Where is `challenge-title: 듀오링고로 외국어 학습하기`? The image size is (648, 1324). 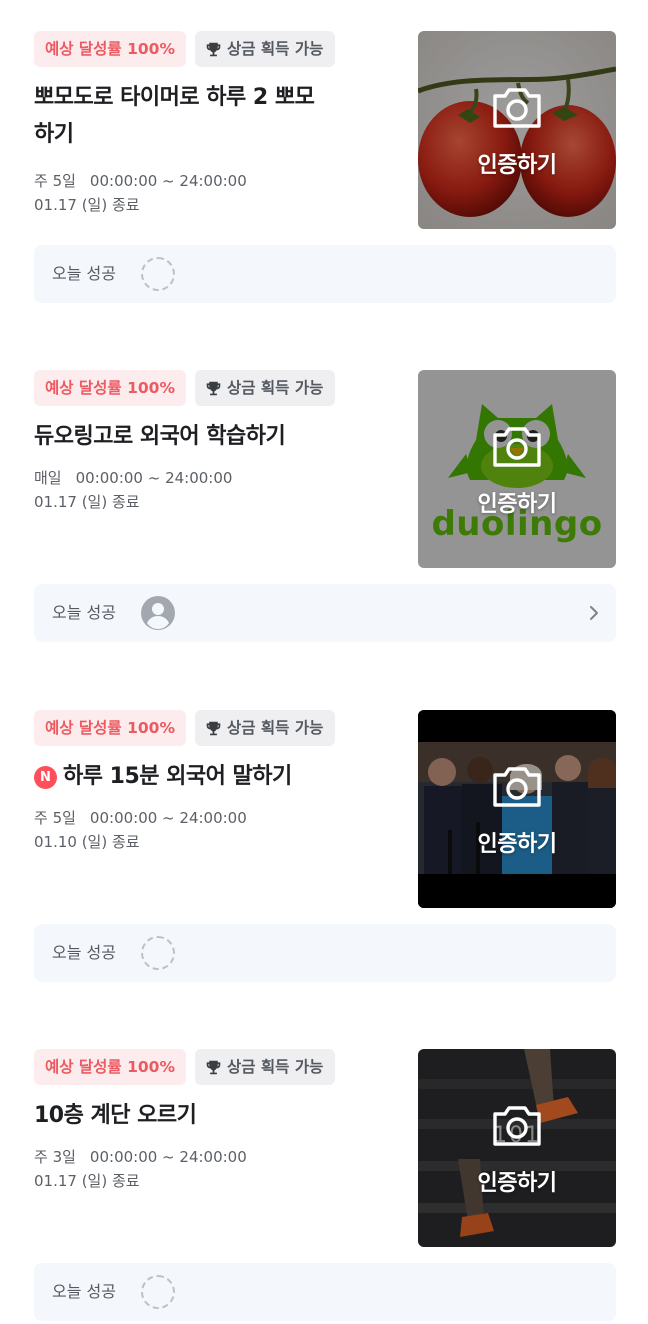
challenge-title: 듀오링고로 외국어 학습하기 is located at coordinates (160, 436).